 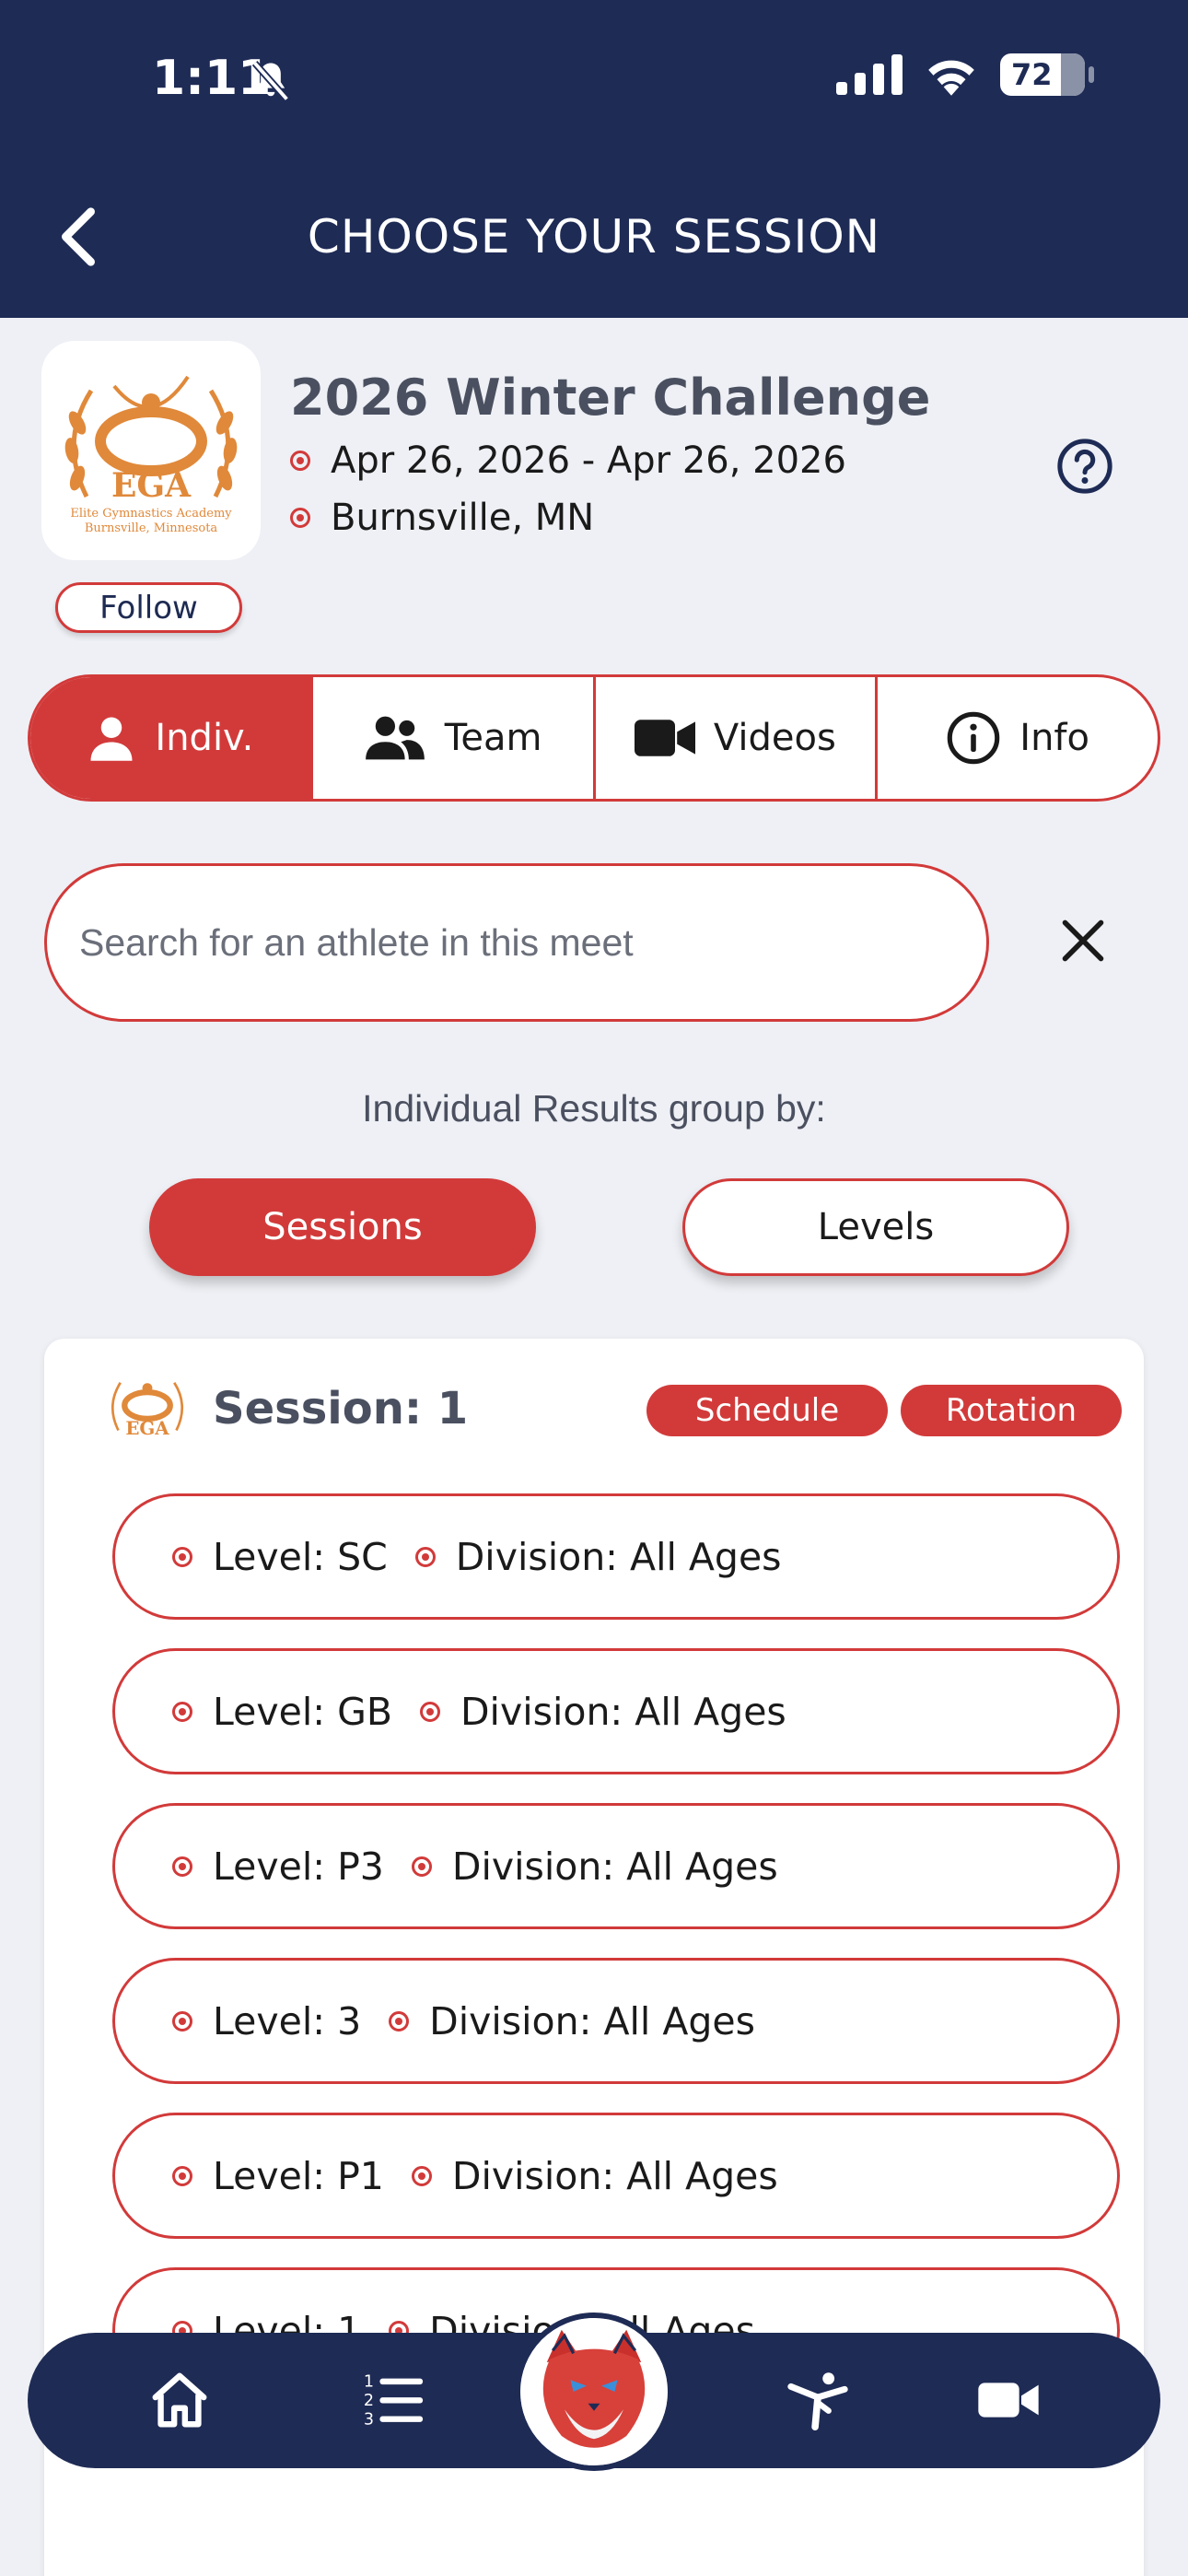 What do you see at coordinates (369, 2381) in the screenshot?
I see `svg-text: 1` at bounding box center [369, 2381].